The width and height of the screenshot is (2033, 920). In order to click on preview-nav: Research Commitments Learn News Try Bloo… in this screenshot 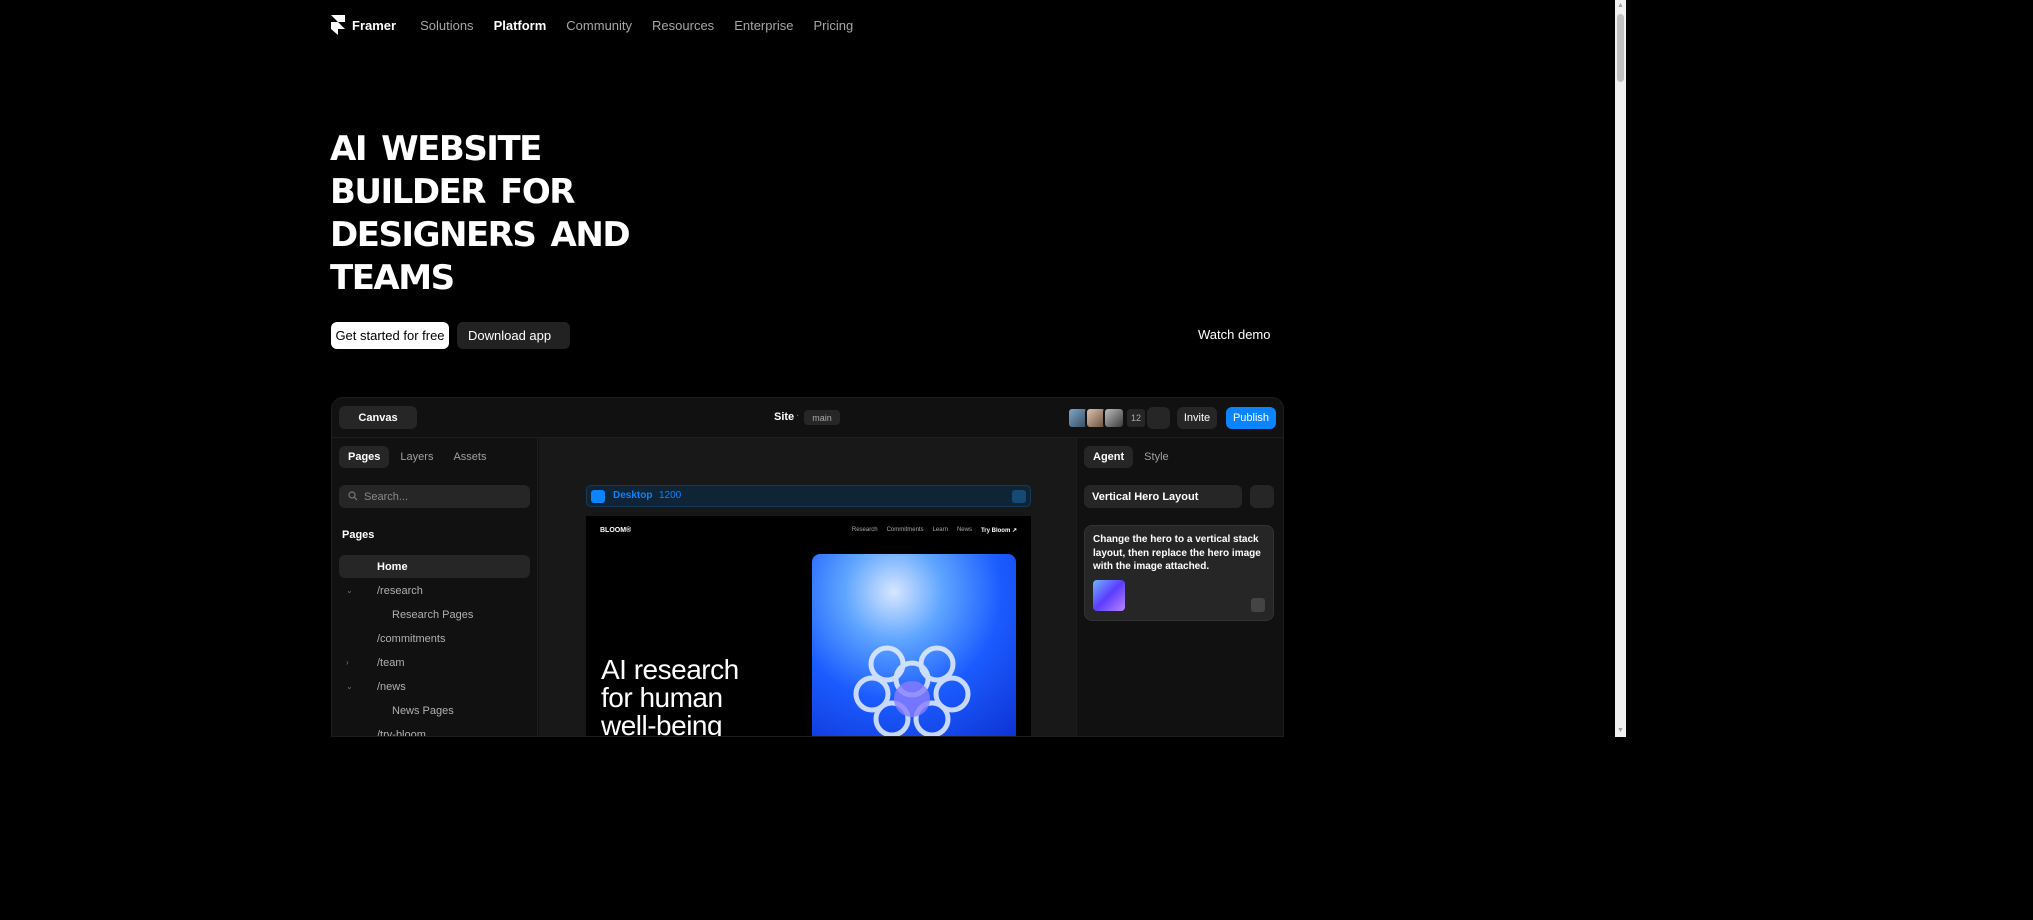, I will do `click(930, 530)`.